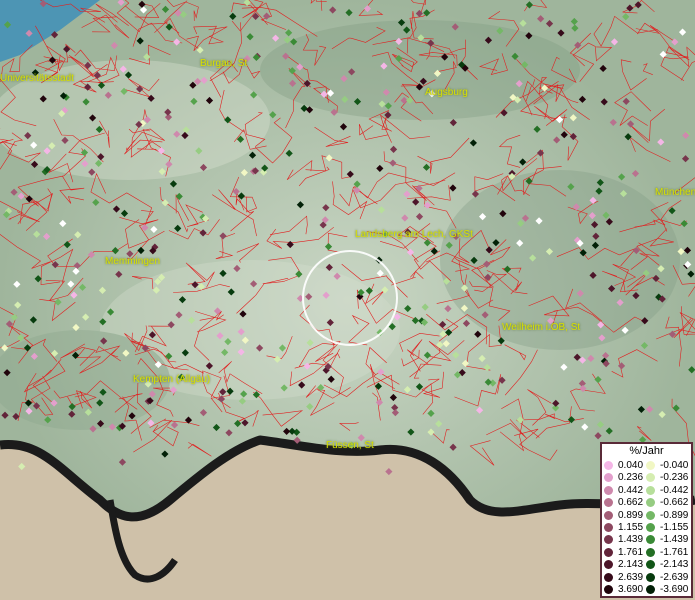 The height and width of the screenshot is (600, 695). What do you see at coordinates (674, 552) in the screenshot?
I see `legend-label: -1.761` at bounding box center [674, 552].